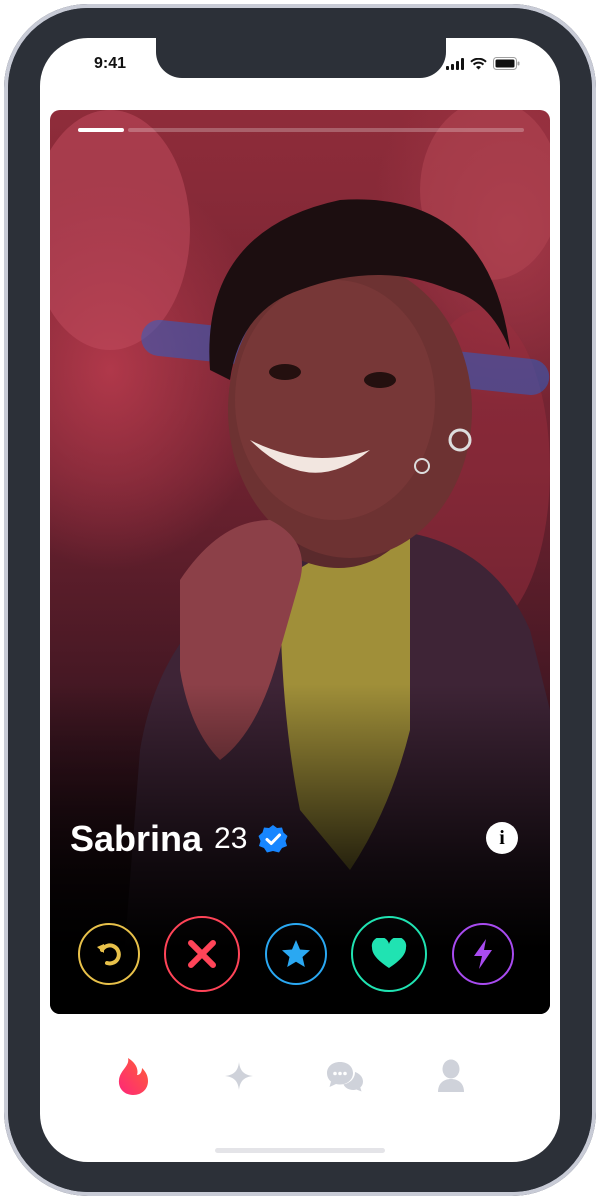  I want to click on close-icon, so click(202, 954).